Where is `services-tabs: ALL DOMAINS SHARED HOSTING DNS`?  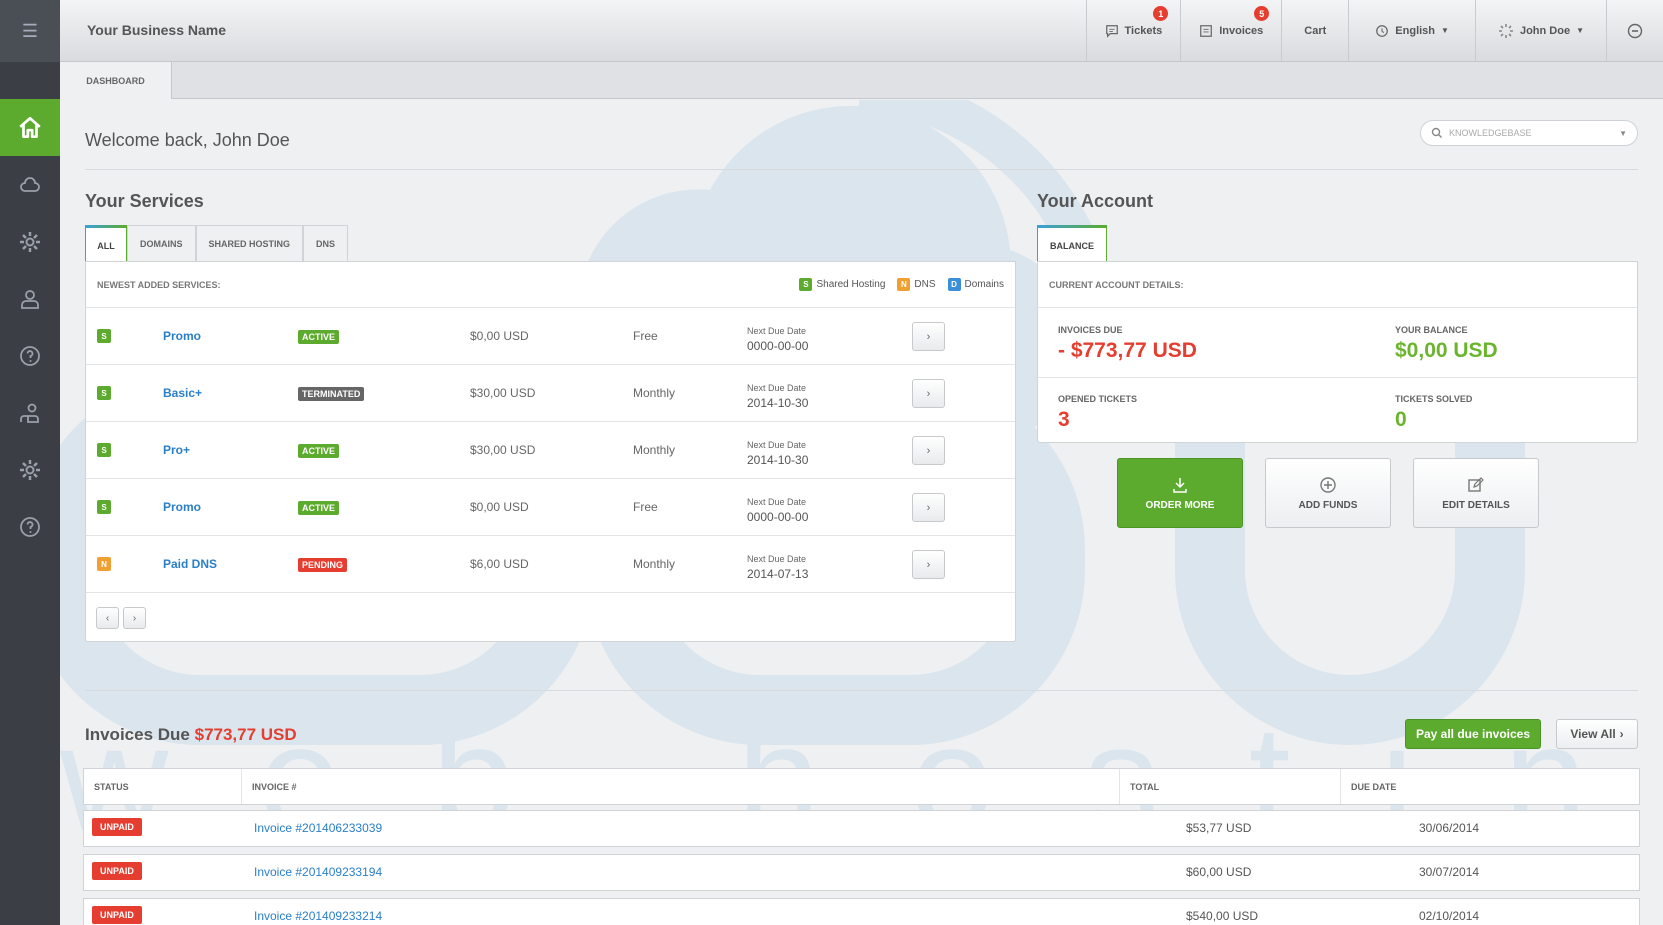
services-tabs: ALL DOMAINS SHARED HOSTING DNS is located at coordinates (217, 244).